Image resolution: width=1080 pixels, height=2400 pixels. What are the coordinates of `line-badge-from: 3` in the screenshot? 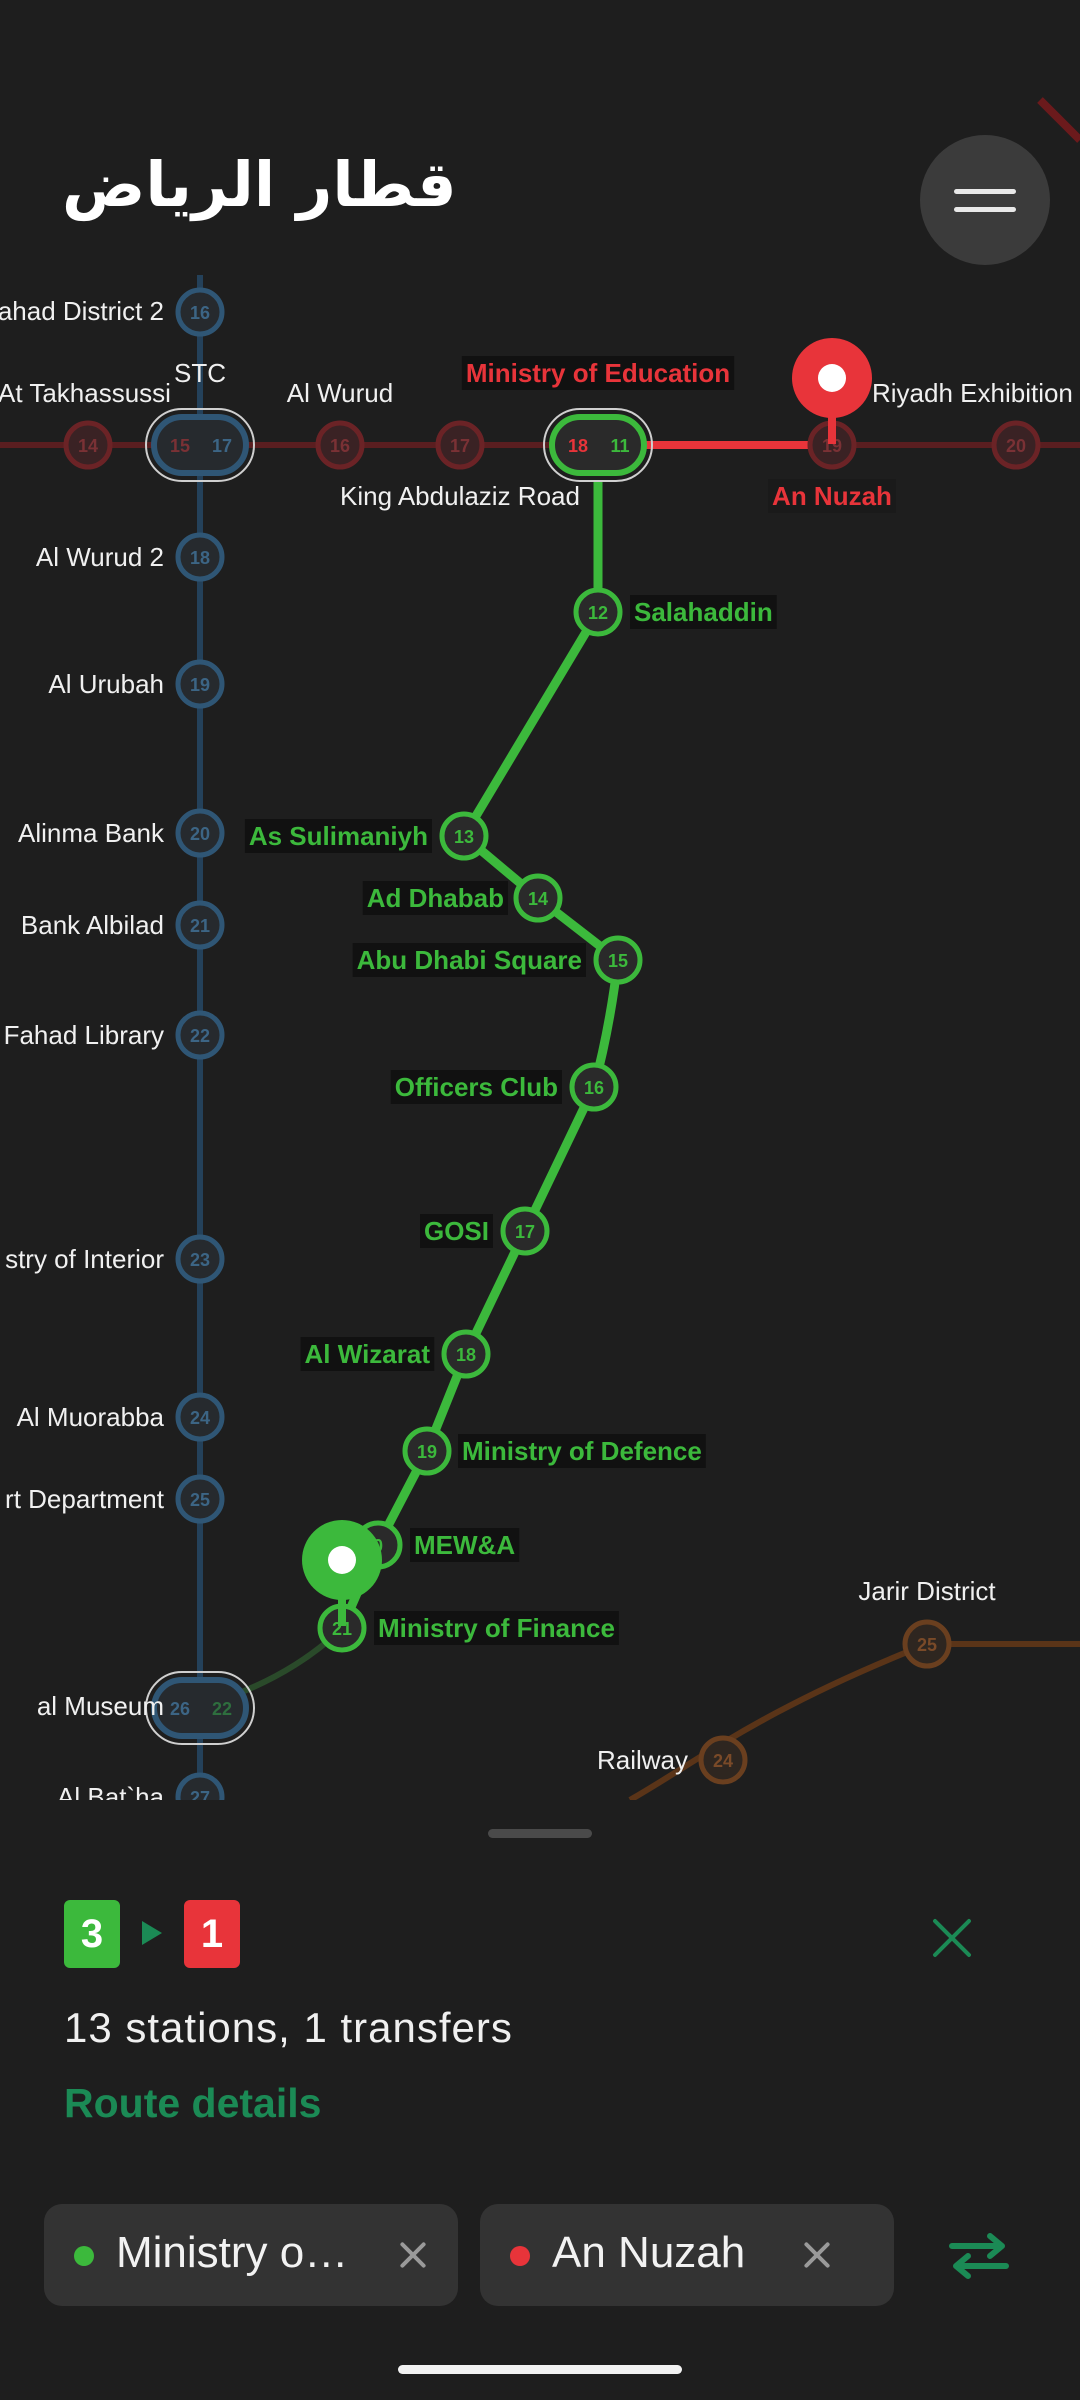 It's located at (92, 1934).